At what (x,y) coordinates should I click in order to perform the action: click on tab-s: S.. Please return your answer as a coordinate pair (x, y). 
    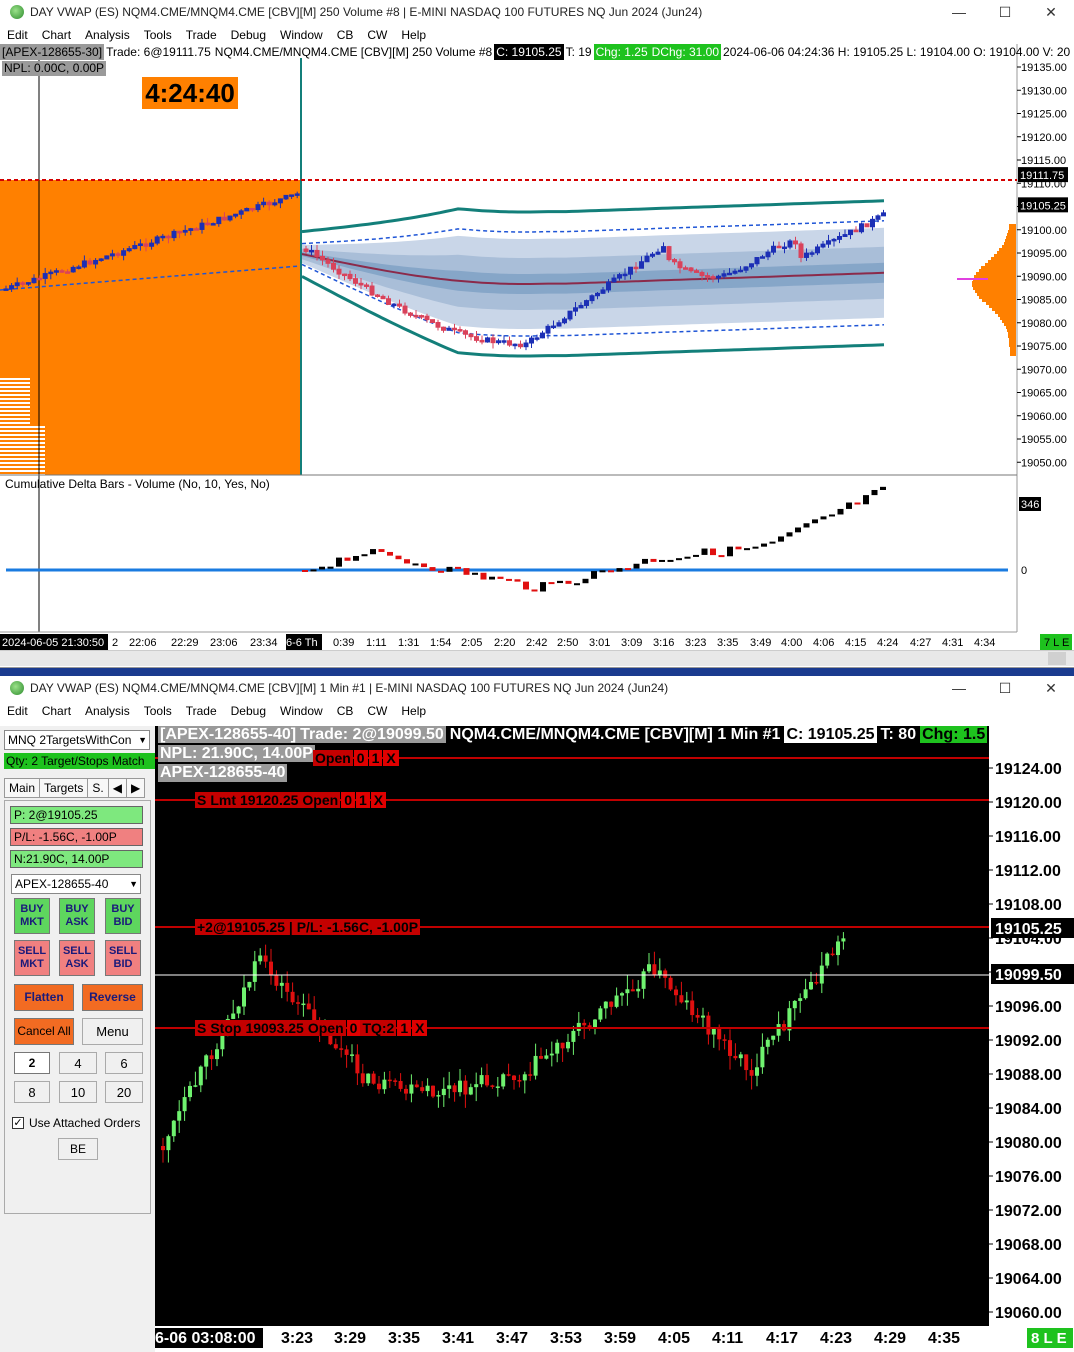
    Looking at the image, I should click on (98, 788).